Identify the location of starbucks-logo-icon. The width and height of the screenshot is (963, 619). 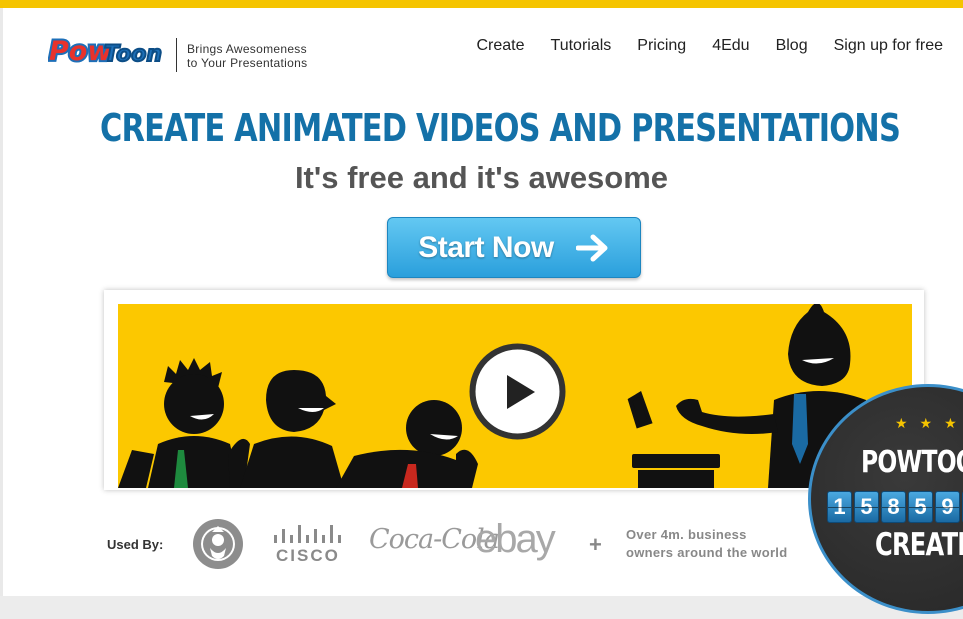
(218, 544).